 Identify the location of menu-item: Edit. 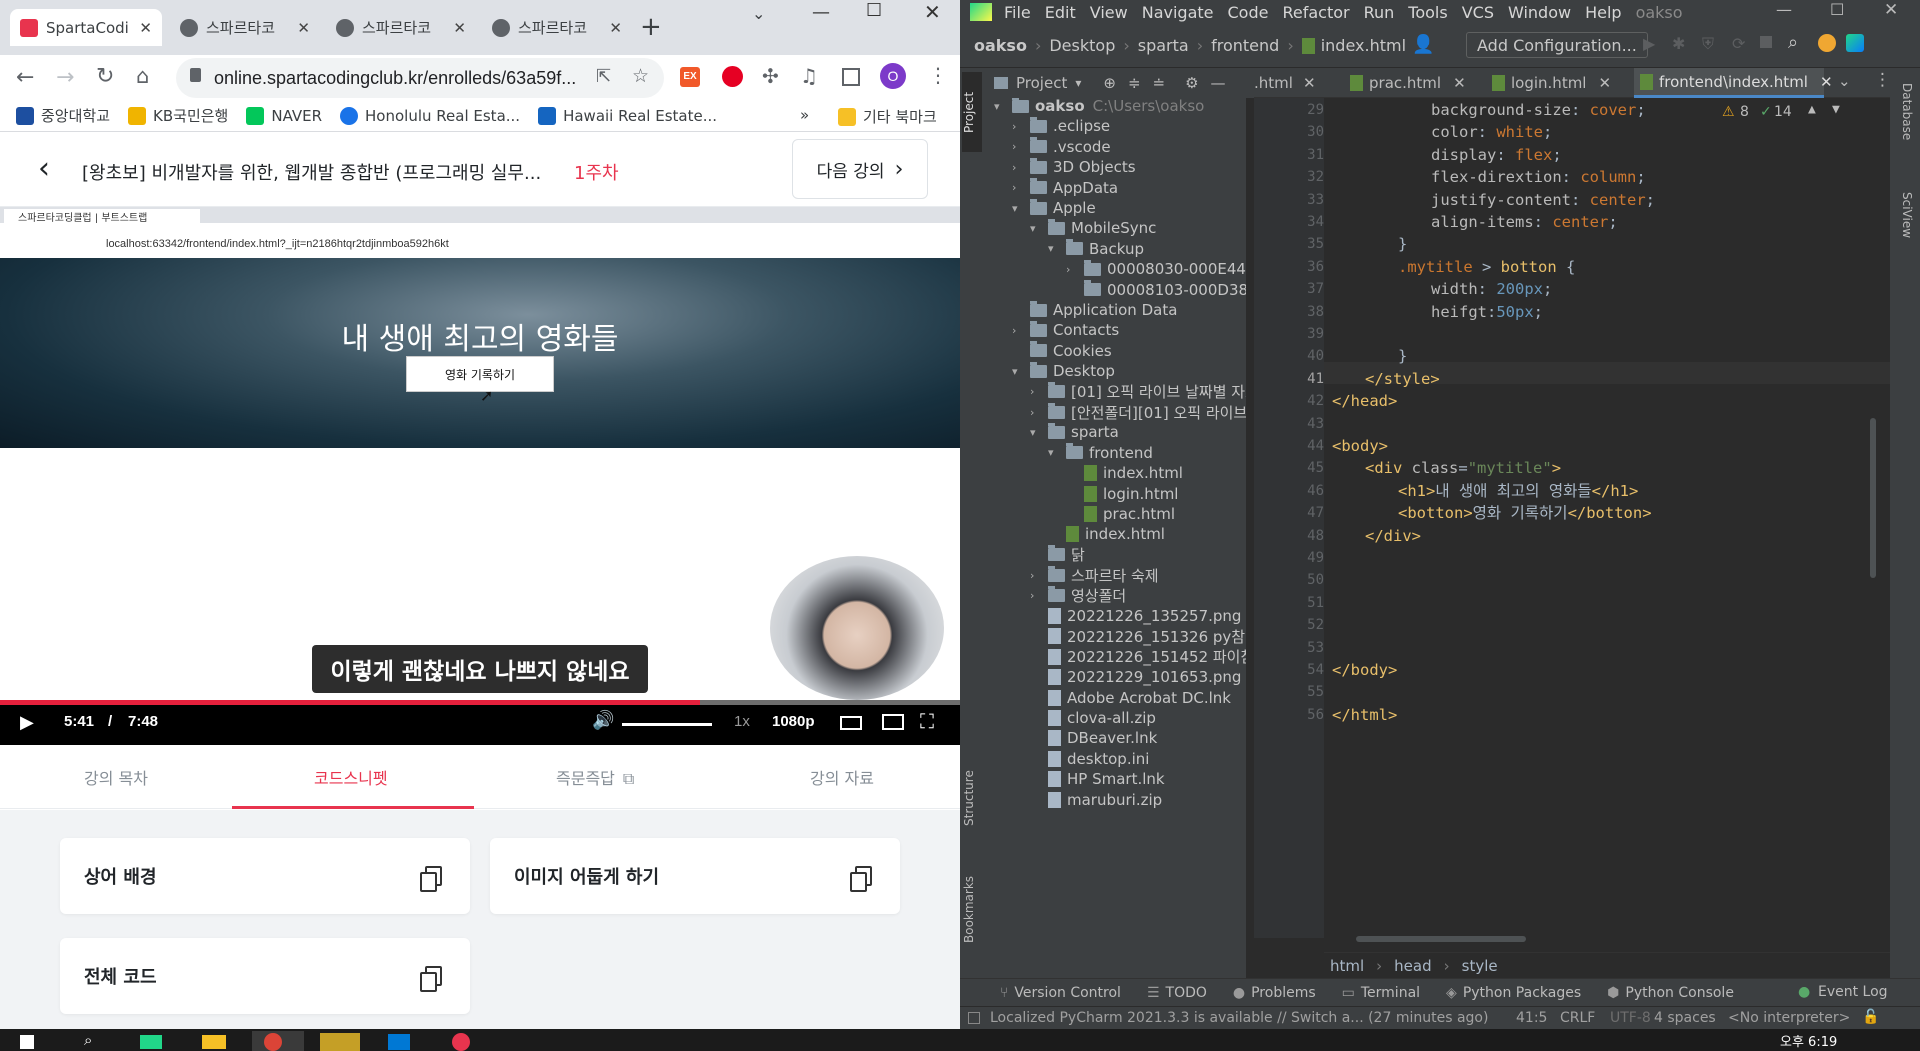
(1060, 12).